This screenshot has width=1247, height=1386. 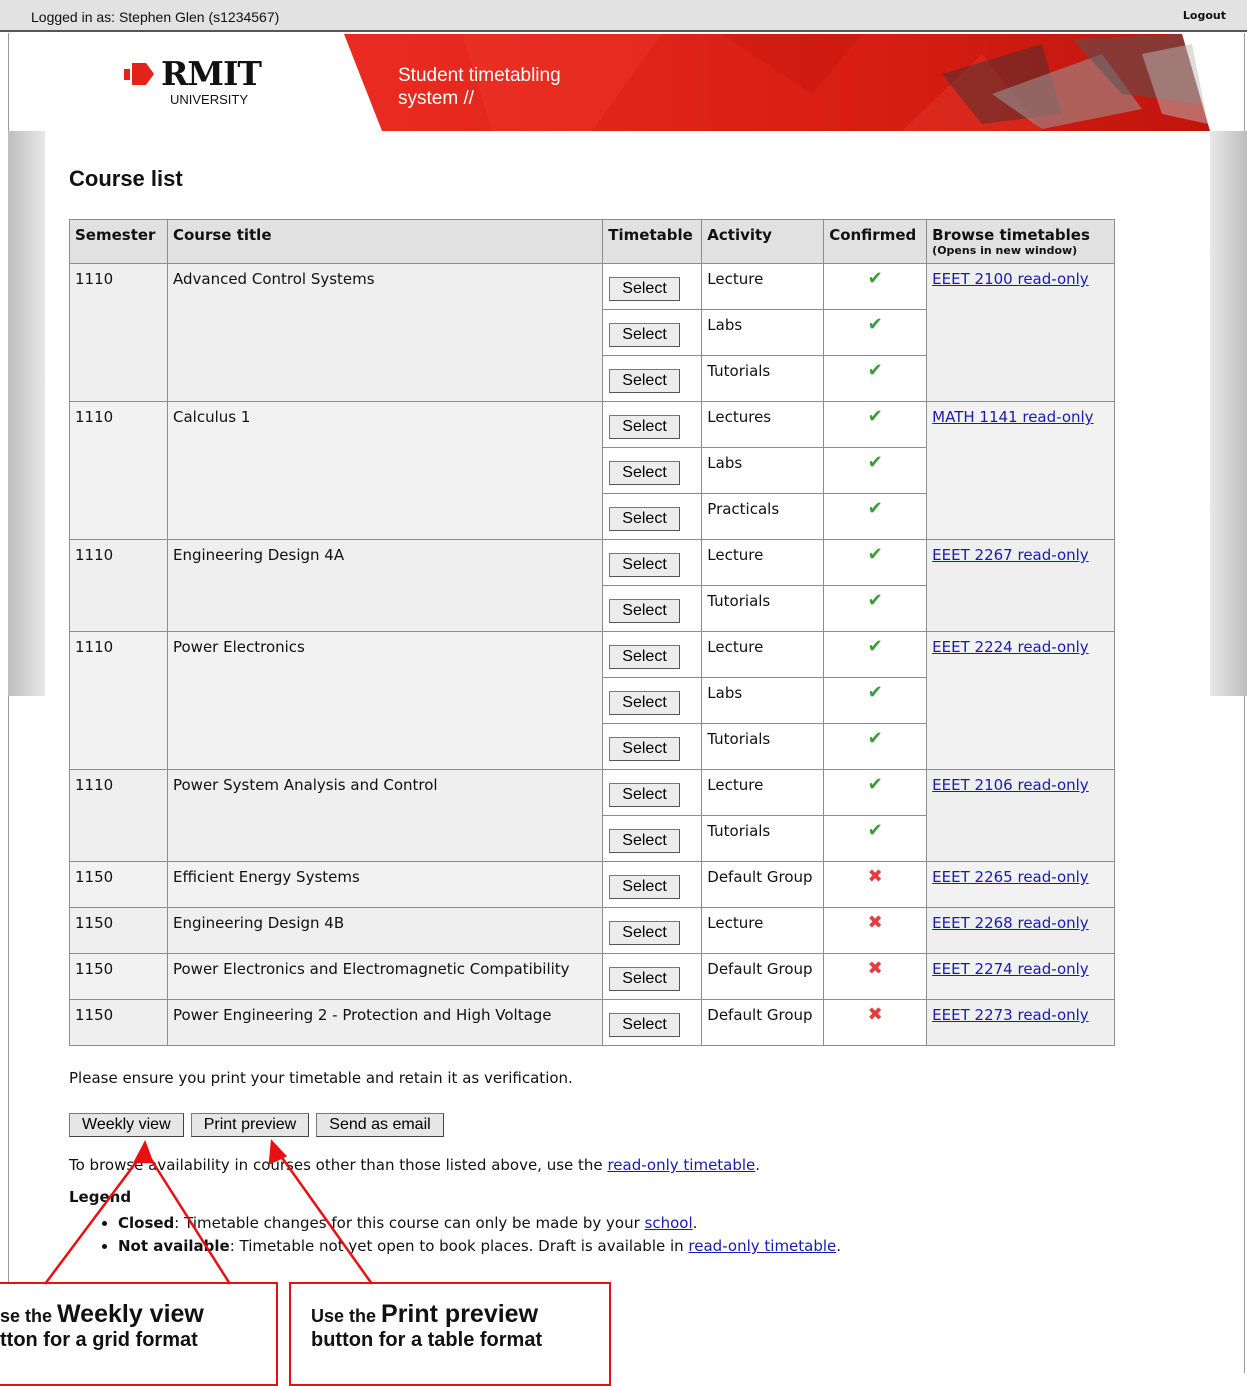 What do you see at coordinates (1010, 923) in the screenshot?
I see `read-only-link: EEET 2268 read-only` at bounding box center [1010, 923].